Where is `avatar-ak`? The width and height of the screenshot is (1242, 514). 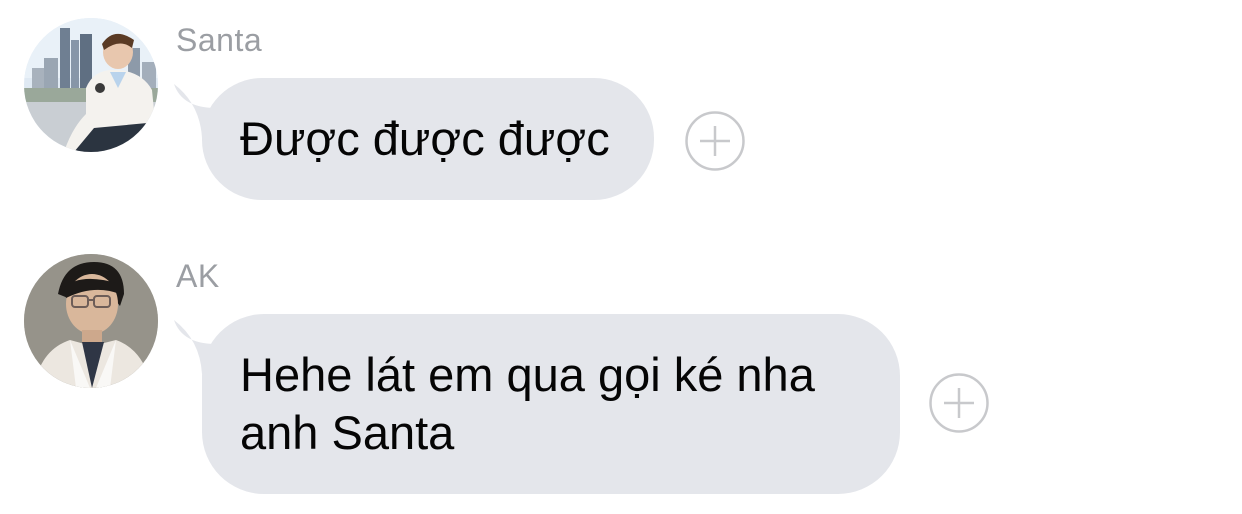 avatar-ak is located at coordinates (91, 321).